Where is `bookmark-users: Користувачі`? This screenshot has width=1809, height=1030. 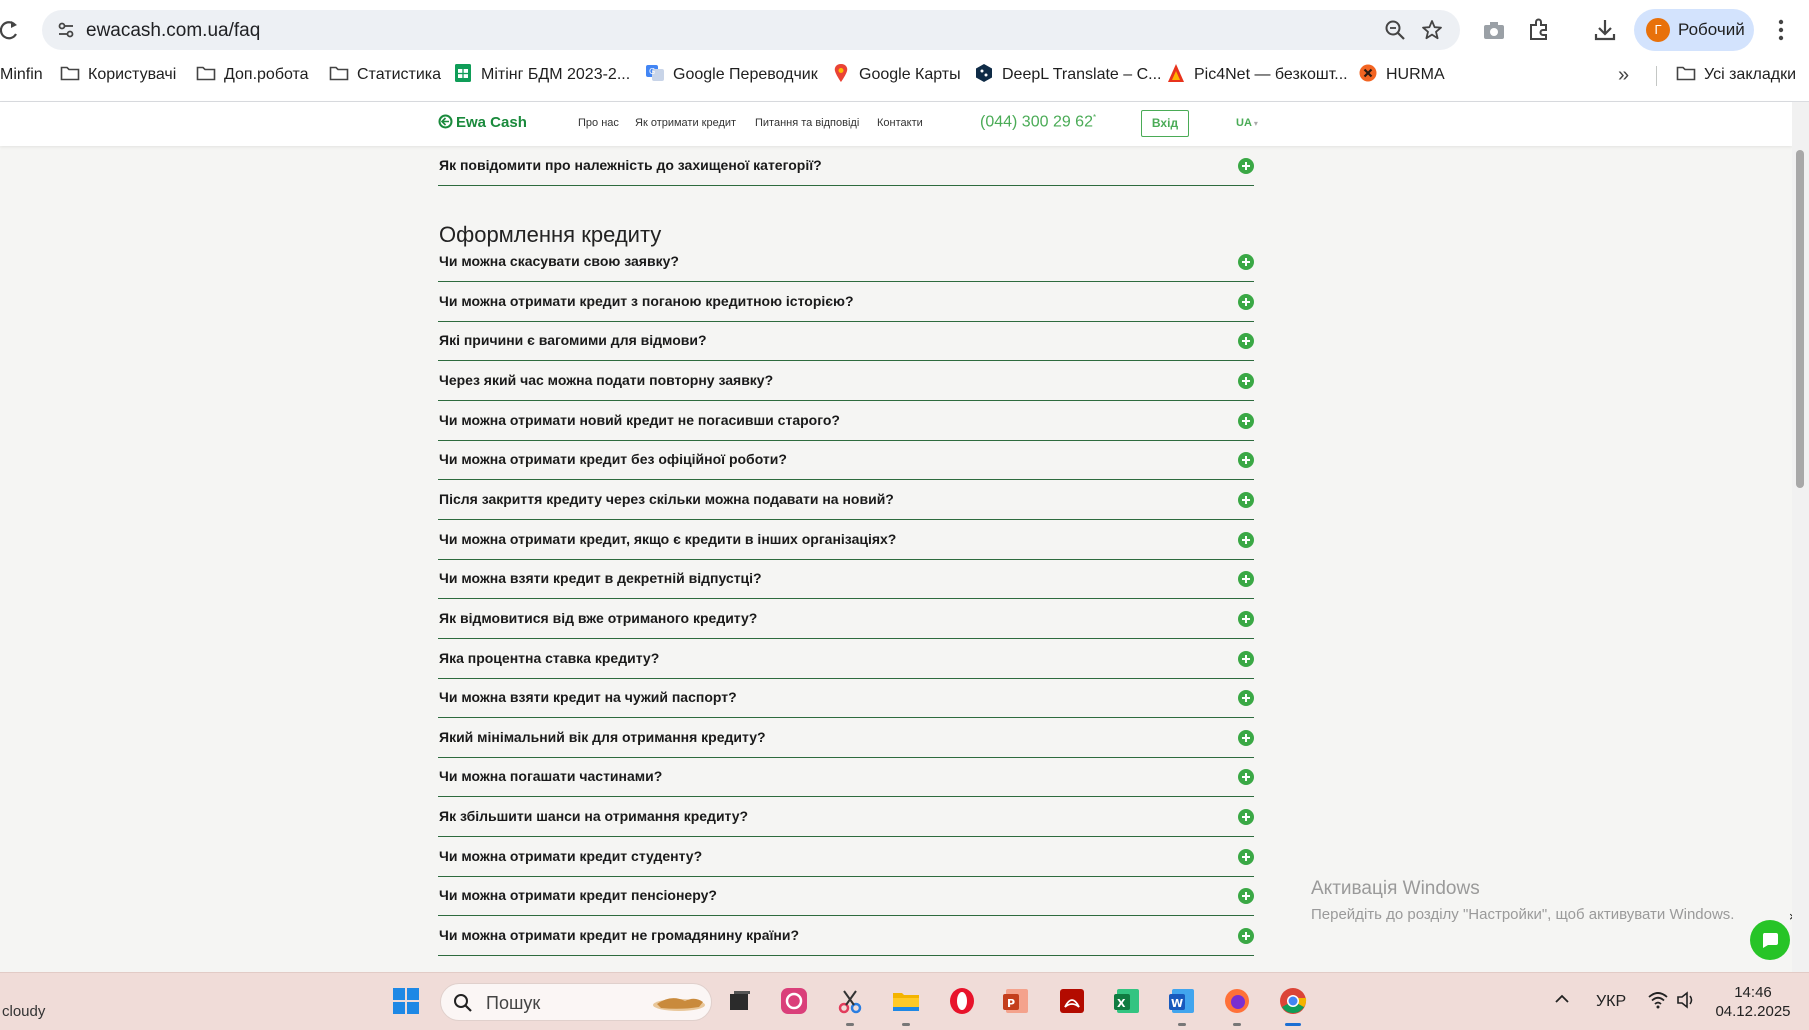
bookmark-users: Користувачі is located at coordinates (118, 75).